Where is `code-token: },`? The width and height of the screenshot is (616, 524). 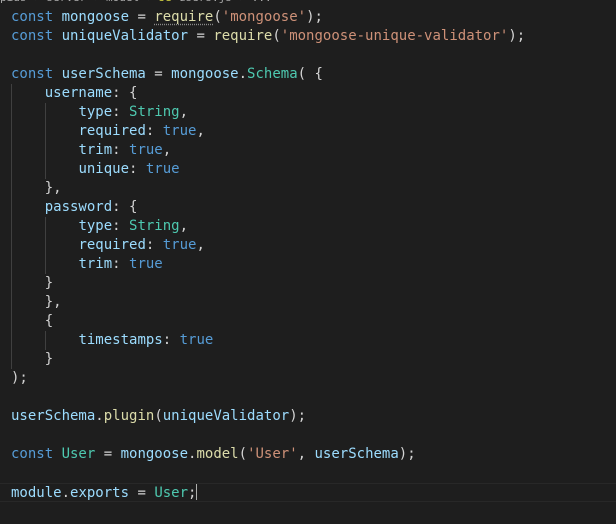
code-token: }, is located at coordinates (53, 188).